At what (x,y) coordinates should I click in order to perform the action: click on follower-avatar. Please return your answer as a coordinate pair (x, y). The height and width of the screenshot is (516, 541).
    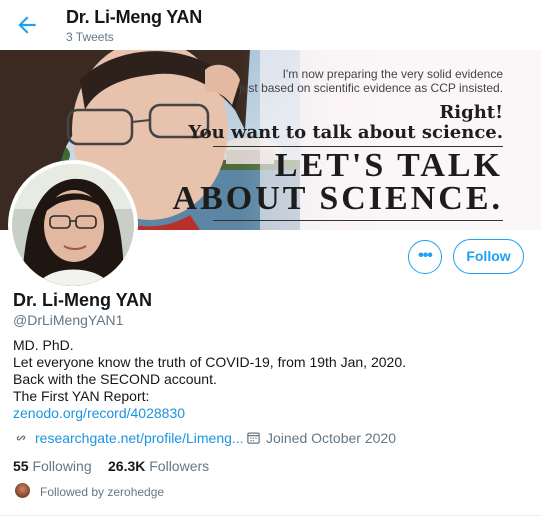
    Looking at the image, I should click on (22, 490).